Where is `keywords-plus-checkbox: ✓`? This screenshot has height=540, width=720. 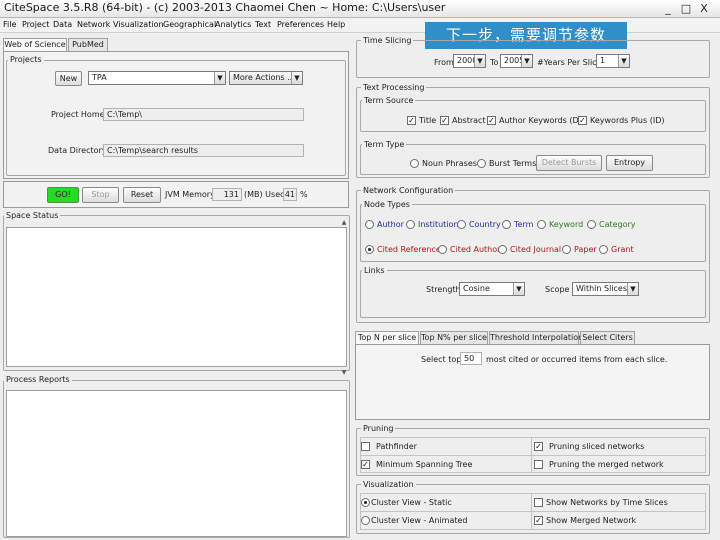
keywords-plus-checkbox: ✓ is located at coordinates (582, 120).